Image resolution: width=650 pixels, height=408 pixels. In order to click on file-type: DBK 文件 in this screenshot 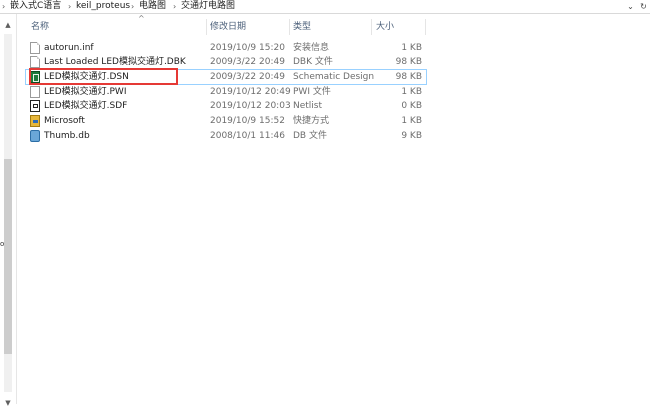, I will do `click(313, 62)`.